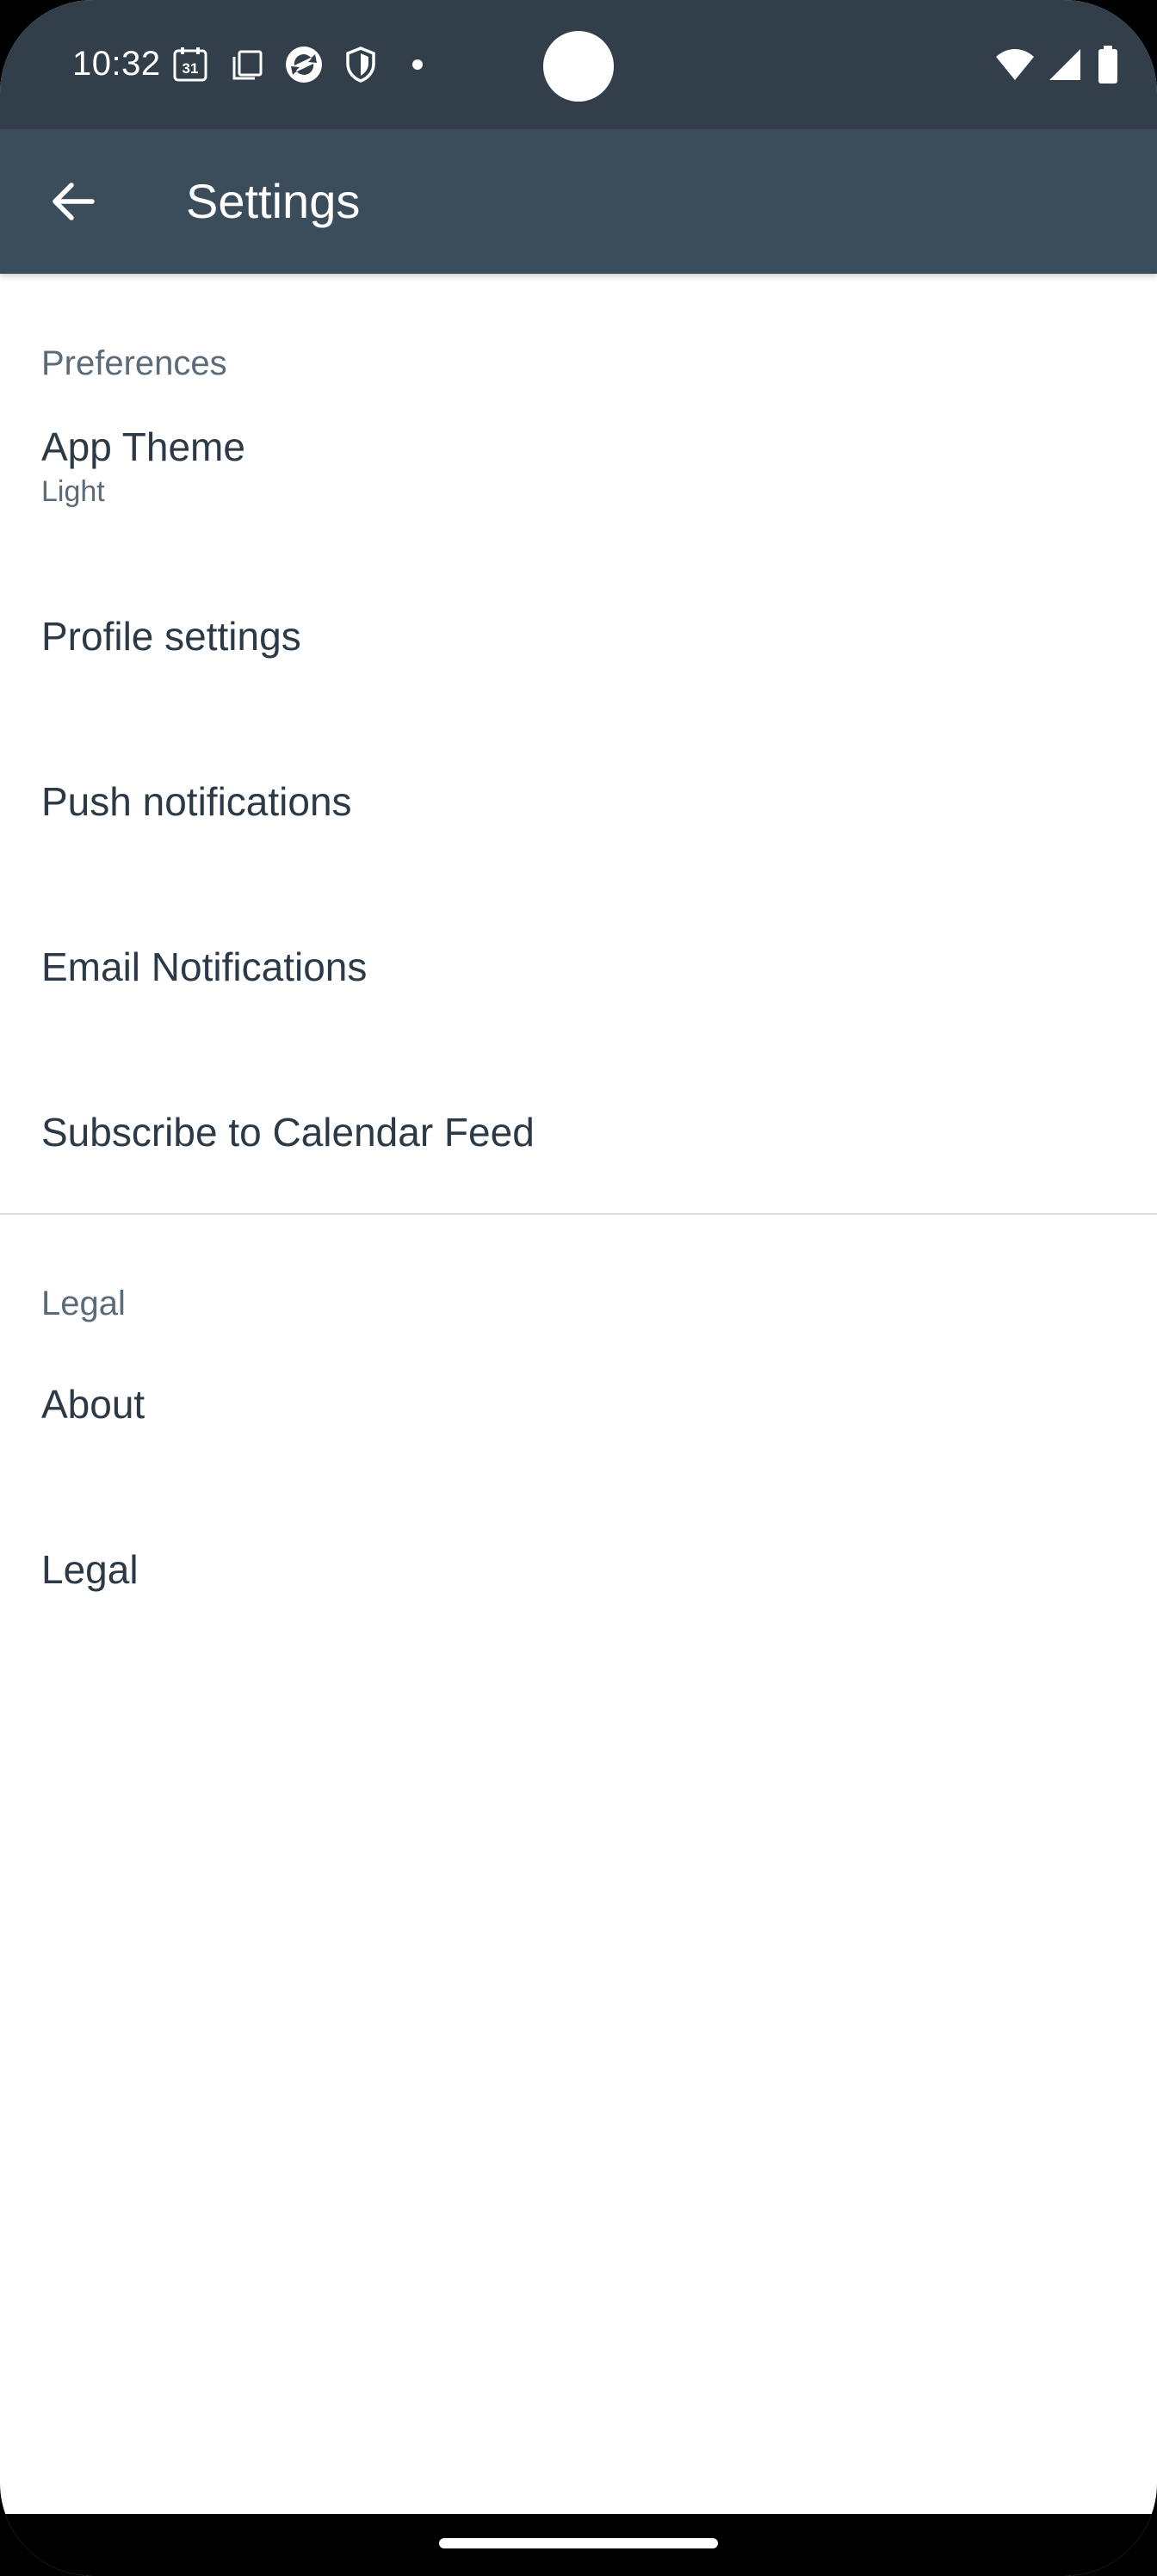  What do you see at coordinates (93, 1404) in the screenshot?
I see `setting-item-title: About` at bounding box center [93, 1404].